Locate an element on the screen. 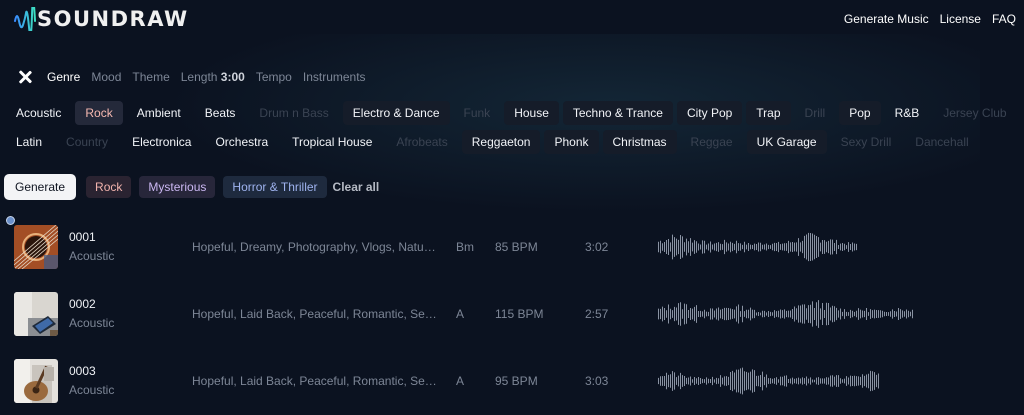 The height and width of the screenshot is (415, 1024). track-key: Bm is located at coordinates (465, 247).